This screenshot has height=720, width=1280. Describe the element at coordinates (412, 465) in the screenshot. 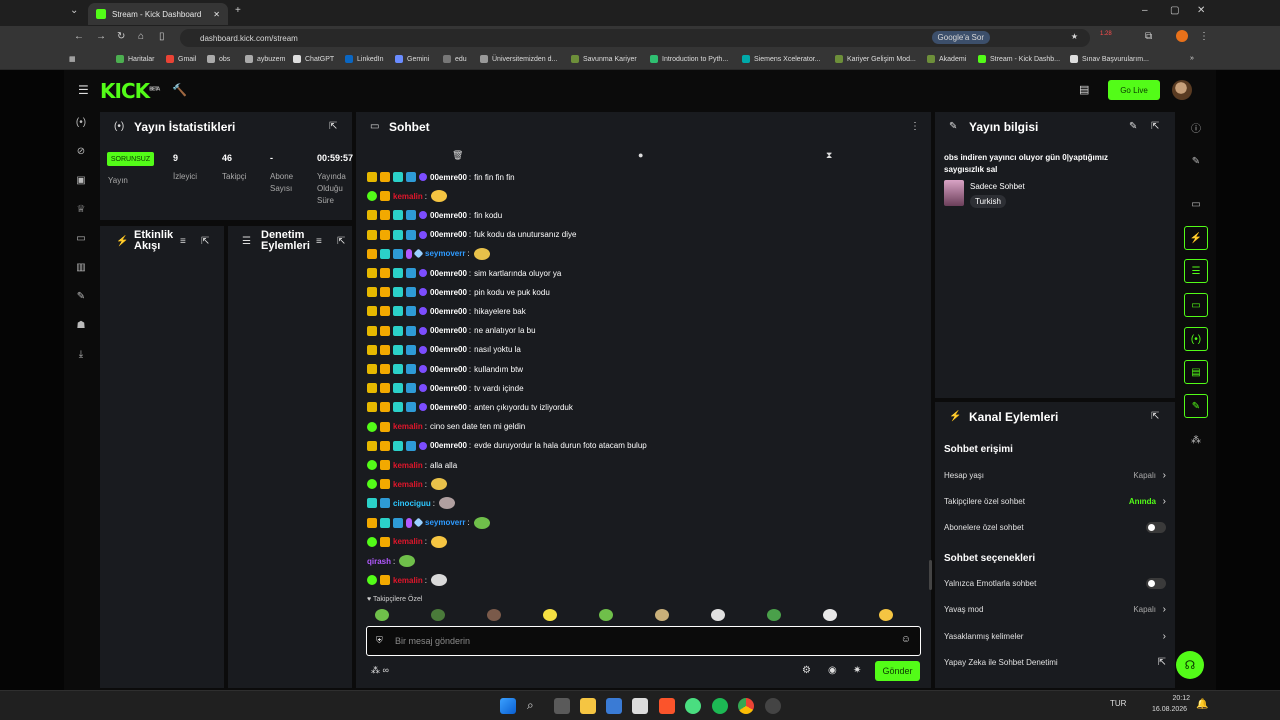

I see `chat-message: kemalin: alla alla` at that location.